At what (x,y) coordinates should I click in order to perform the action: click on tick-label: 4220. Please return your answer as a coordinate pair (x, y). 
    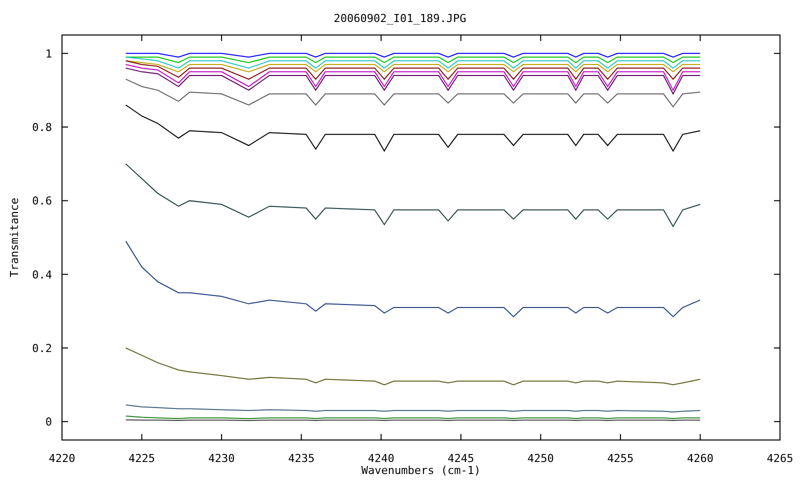
    Looking at the image, I should click on (62, 458).